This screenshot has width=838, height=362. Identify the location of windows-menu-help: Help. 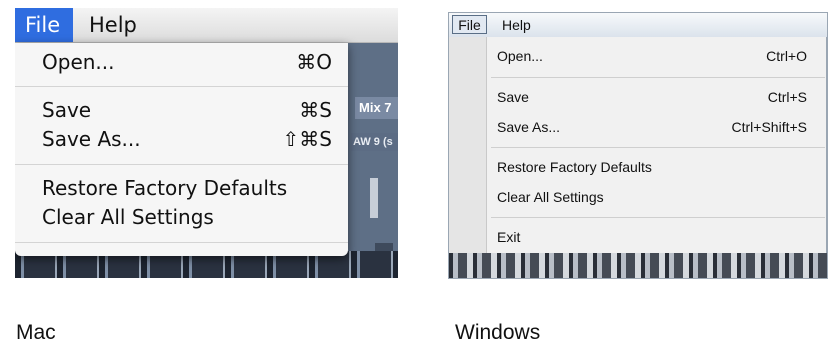
(516, 25).